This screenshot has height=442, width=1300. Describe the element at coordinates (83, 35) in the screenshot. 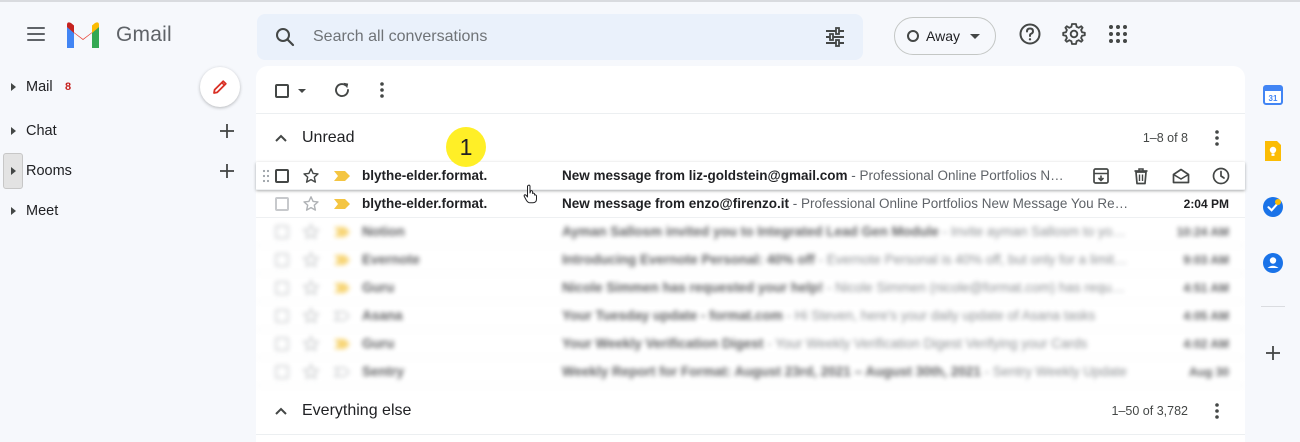

I see `gmail-logo` at that location.